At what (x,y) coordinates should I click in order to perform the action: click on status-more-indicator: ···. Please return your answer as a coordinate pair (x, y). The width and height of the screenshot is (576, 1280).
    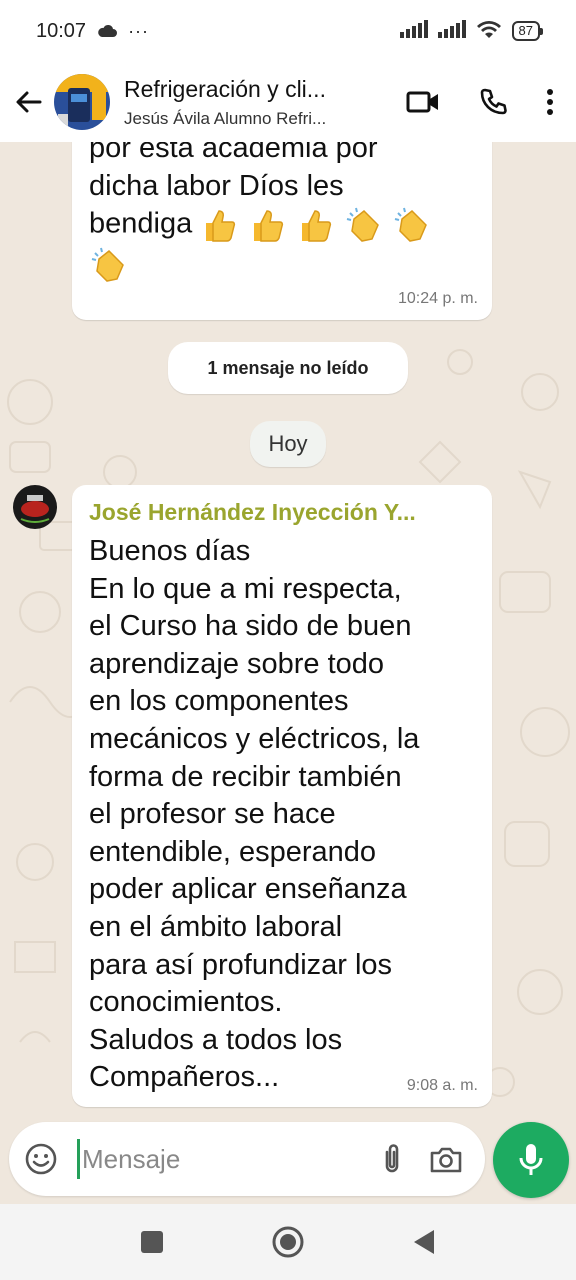
    Looking at the image, I should click on (139, 30).